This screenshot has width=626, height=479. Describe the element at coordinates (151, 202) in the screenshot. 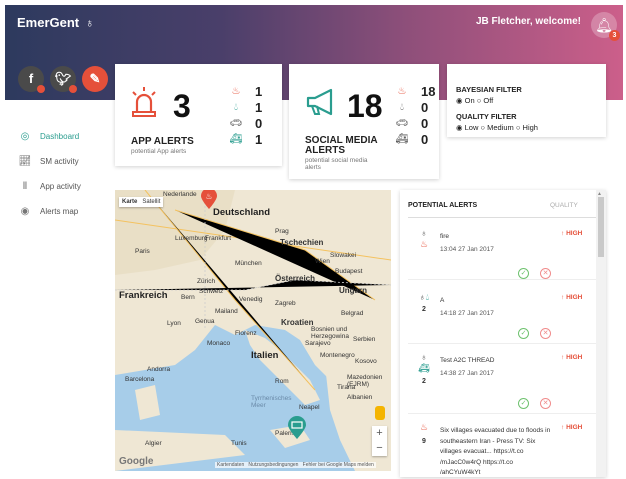

I see `map-satellit-button: Satellit` at that location.